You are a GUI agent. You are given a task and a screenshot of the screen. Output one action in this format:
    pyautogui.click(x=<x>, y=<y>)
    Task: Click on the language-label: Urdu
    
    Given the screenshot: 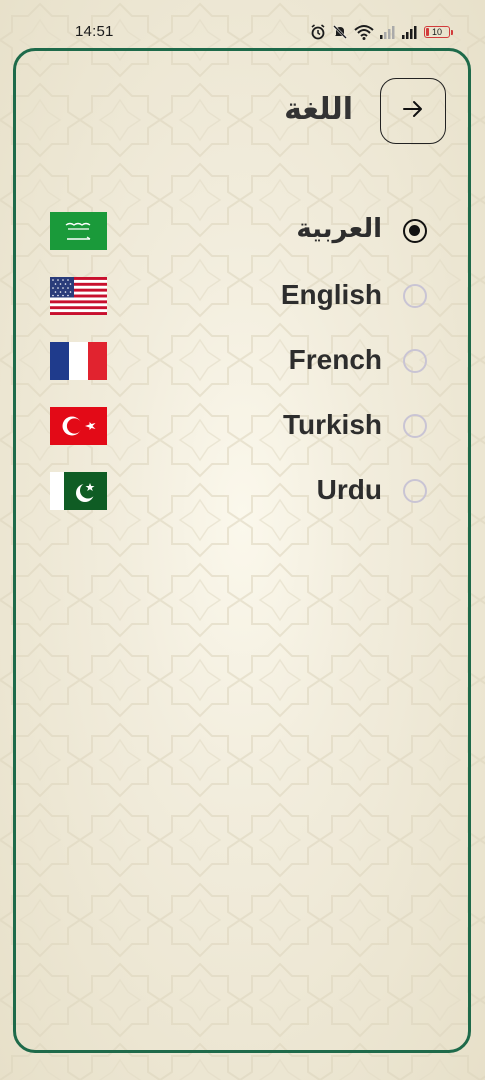 What is the action you would take?
    pyautogui.click(x=349, y=489)
    